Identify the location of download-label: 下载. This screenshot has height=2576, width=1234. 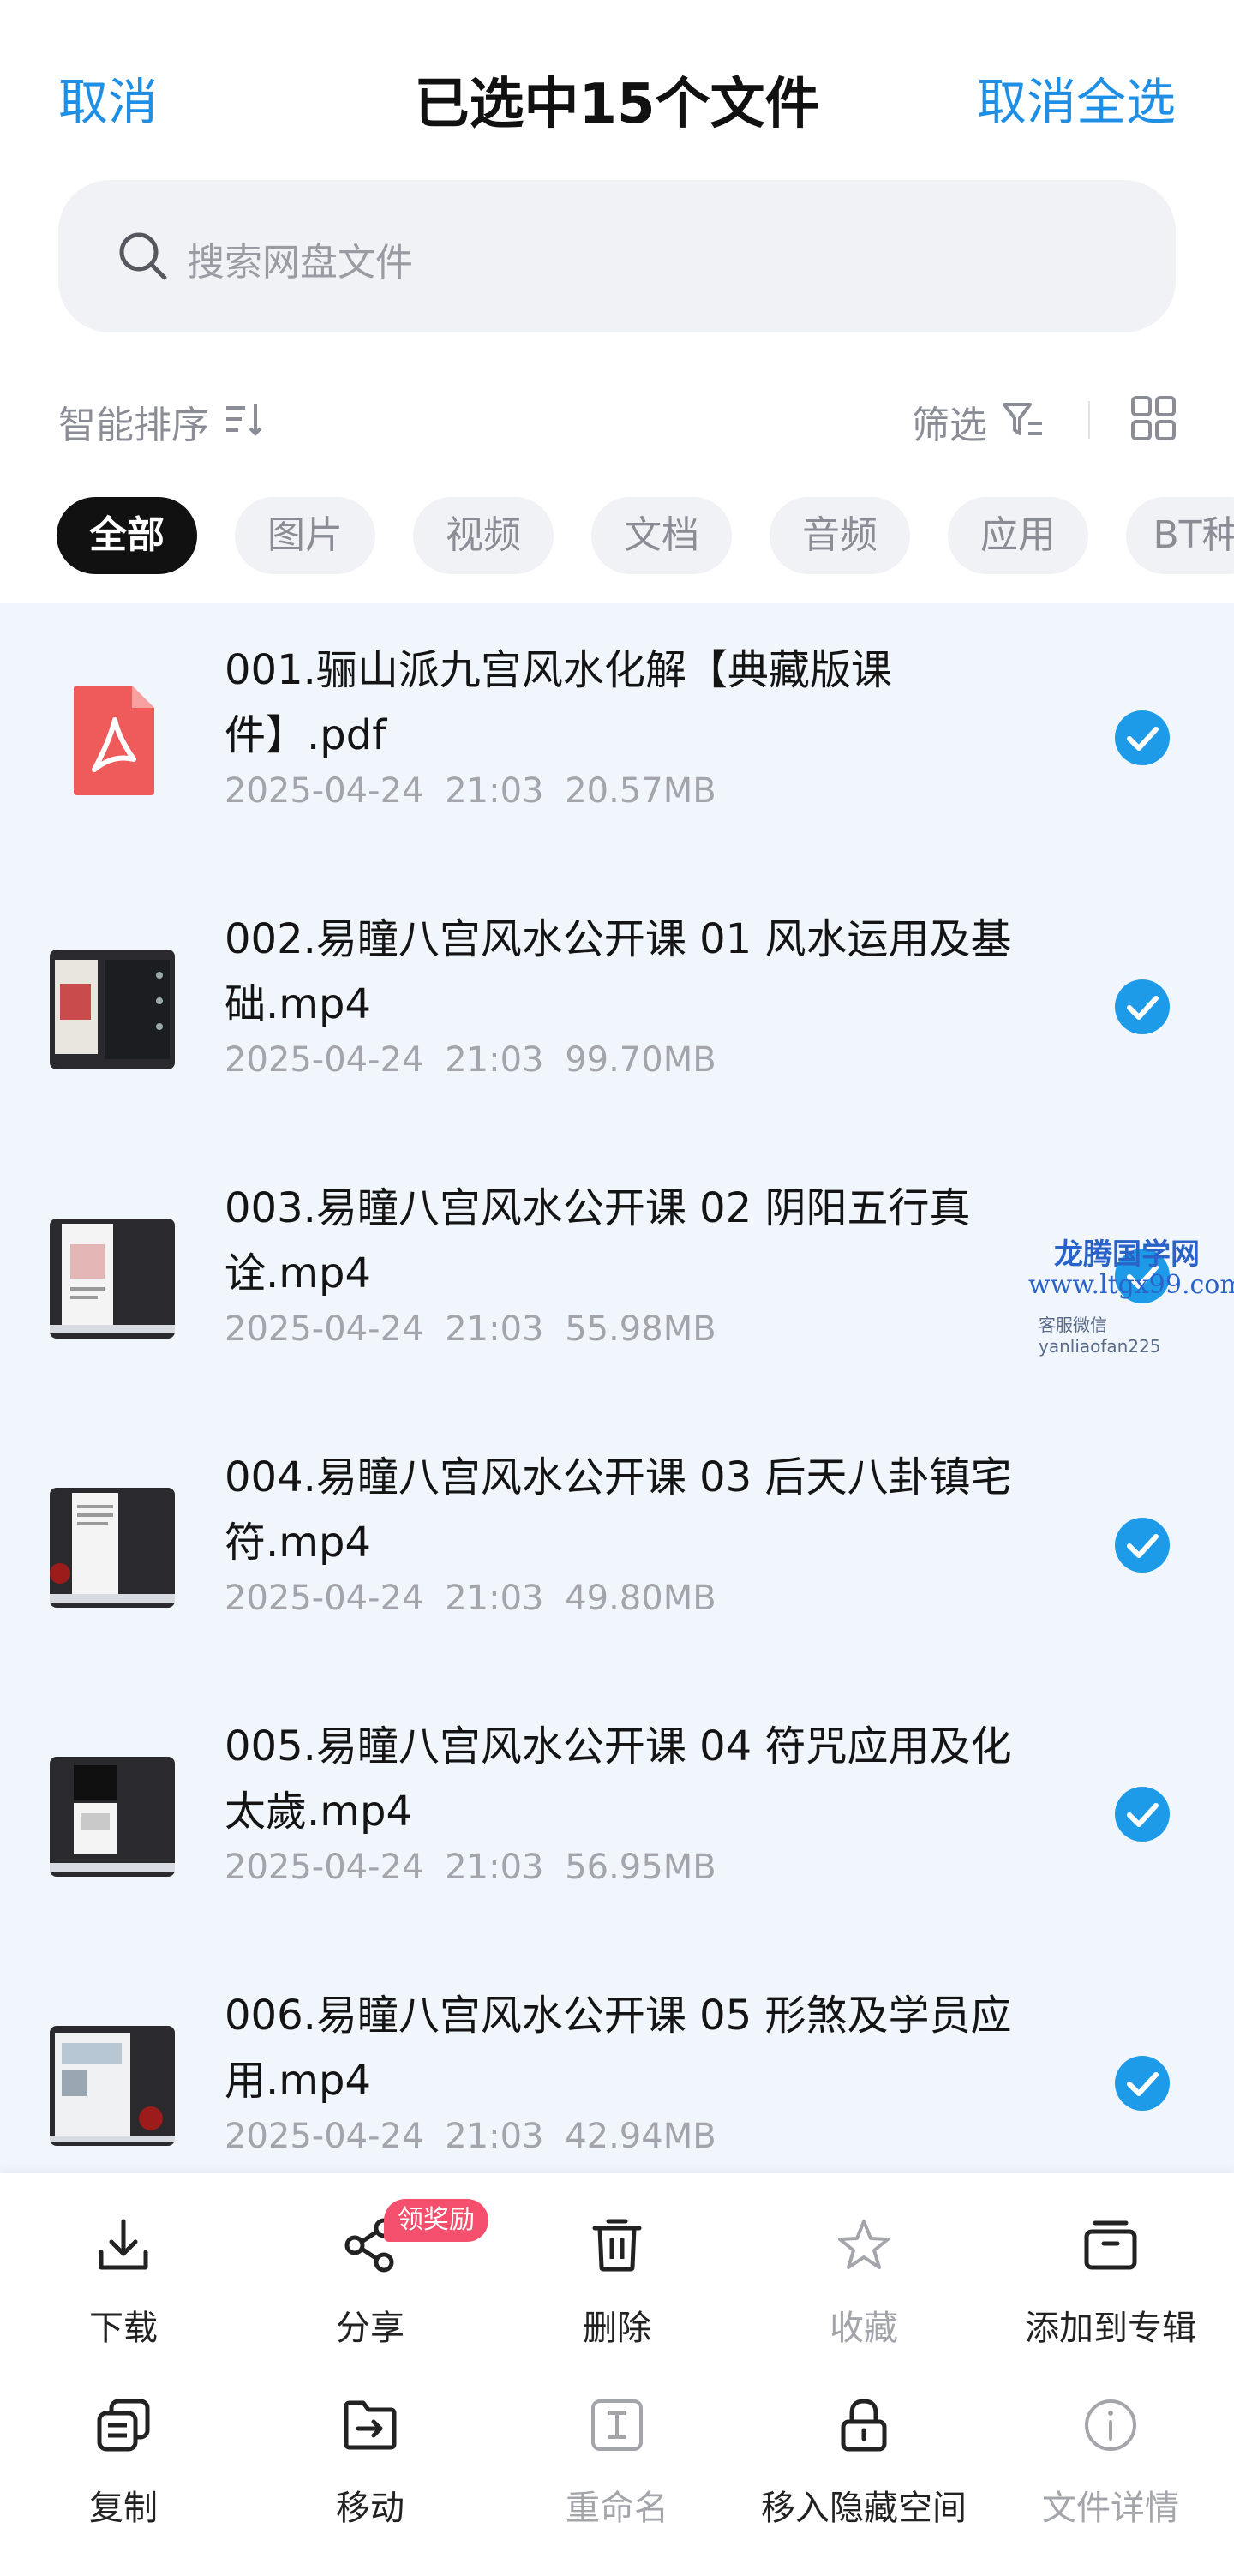
(123, 2328).